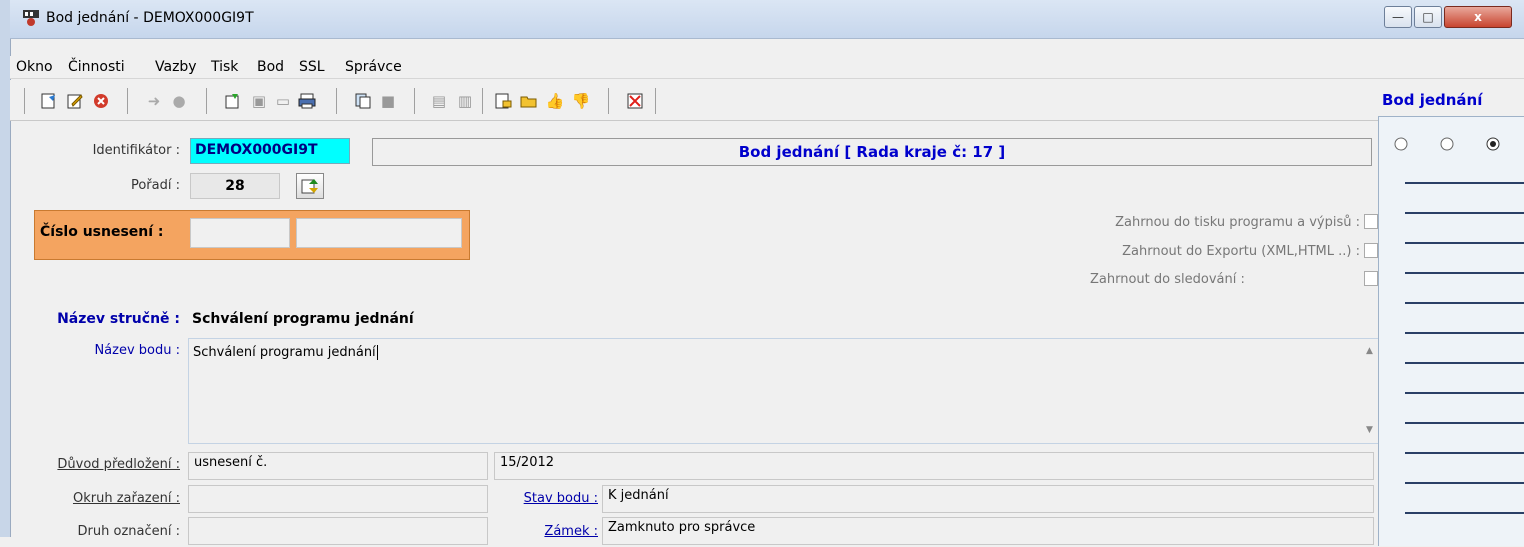 This screenshot has width=1524, height=547. I want to click on check-sledovani-checkbox, so click(1371, 278).